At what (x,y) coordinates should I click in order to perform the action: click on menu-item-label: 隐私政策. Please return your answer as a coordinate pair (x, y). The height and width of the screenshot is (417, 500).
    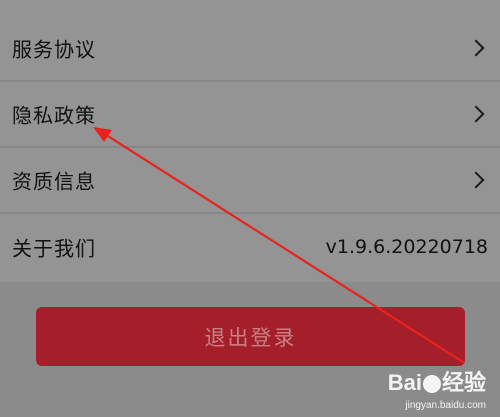
    Looking at the image, I should click on (54, 115).